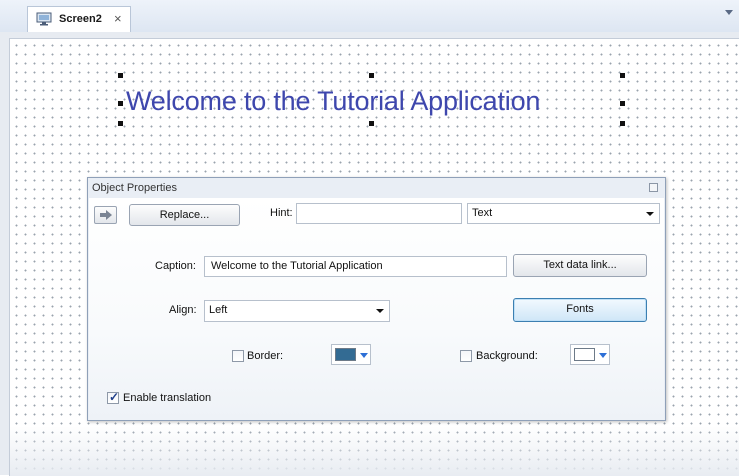  What do you see at coordinates (345, 354) in the screenshot?
I see `border-color-swatch` at bounding box center [345, 354].